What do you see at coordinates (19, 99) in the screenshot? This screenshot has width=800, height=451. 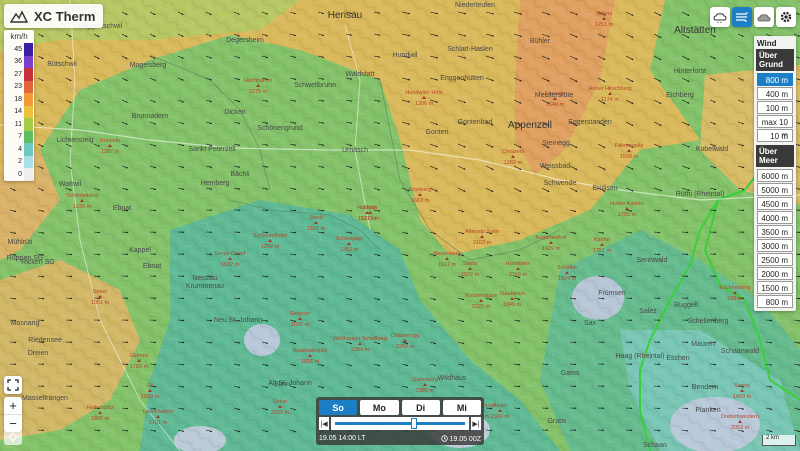 I see `legend-row: 18` at bounding box center [19, 99].